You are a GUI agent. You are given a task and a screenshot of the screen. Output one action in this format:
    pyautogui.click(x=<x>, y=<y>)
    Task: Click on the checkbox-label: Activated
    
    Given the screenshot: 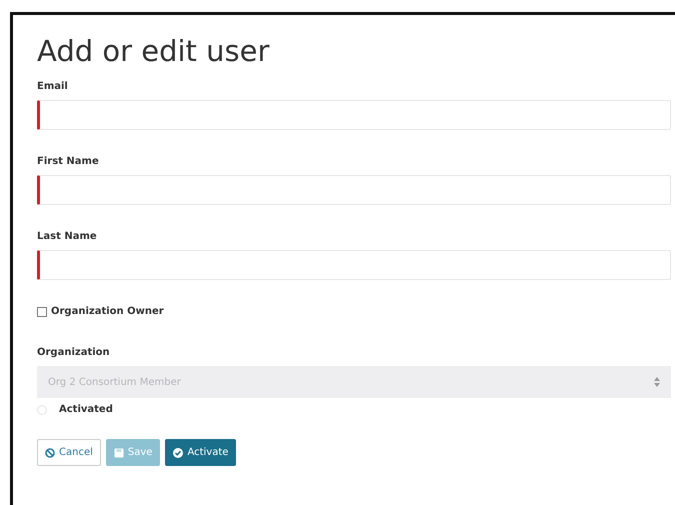 What is the action you would take?
    pyautogui.click(x=86, y=409)
    